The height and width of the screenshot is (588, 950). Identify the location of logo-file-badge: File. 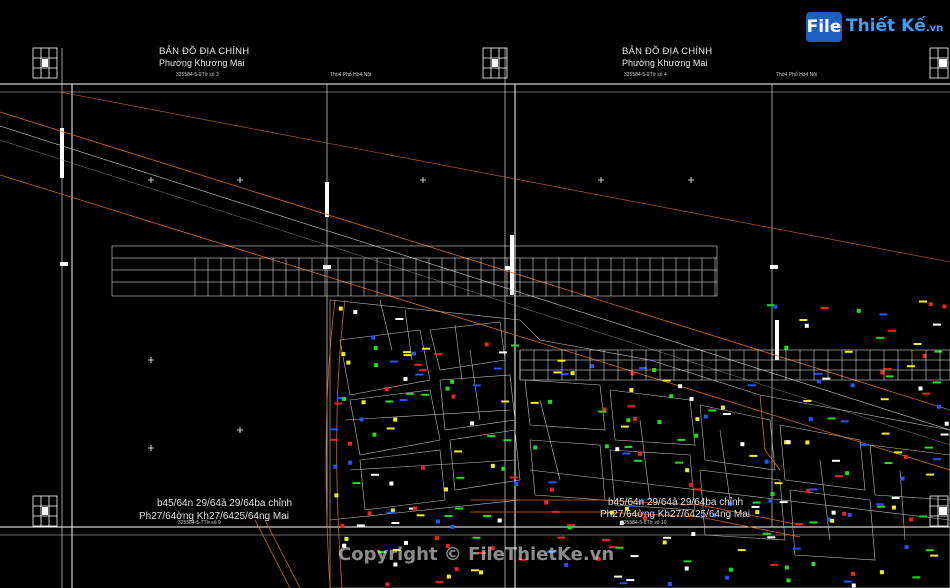
(824, 27).